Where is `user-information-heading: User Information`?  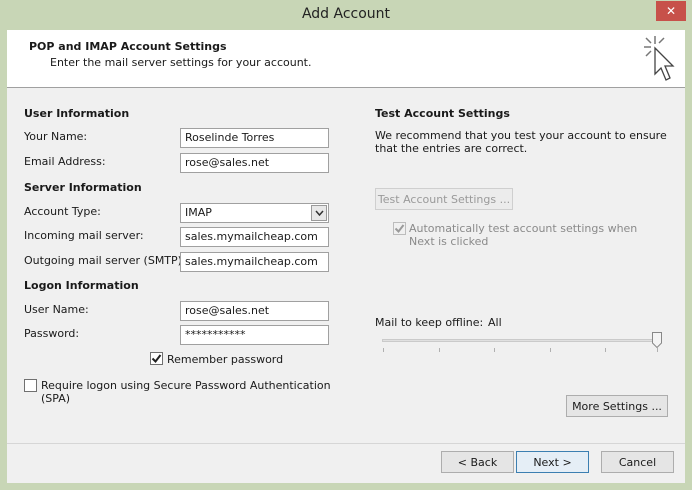 user-information-heading: User Information is located at coordinates (77, 113).